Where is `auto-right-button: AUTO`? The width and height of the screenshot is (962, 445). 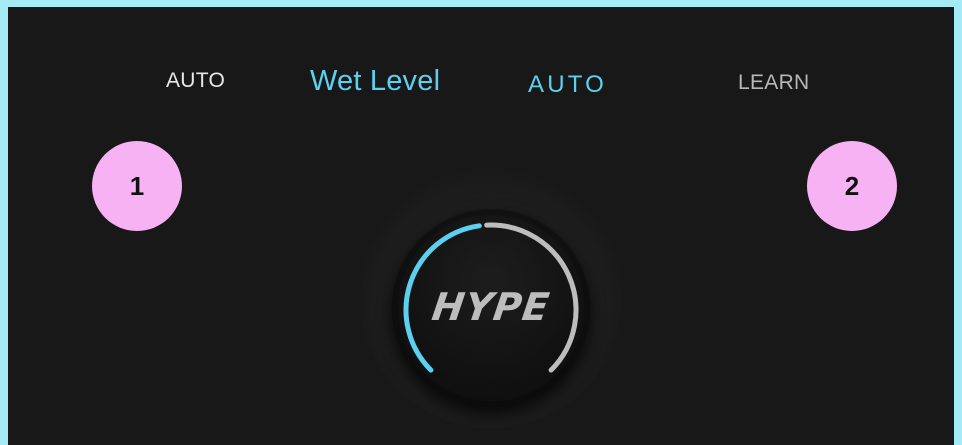 auto-right-button: AUTO is located at coordinates (567, 85).